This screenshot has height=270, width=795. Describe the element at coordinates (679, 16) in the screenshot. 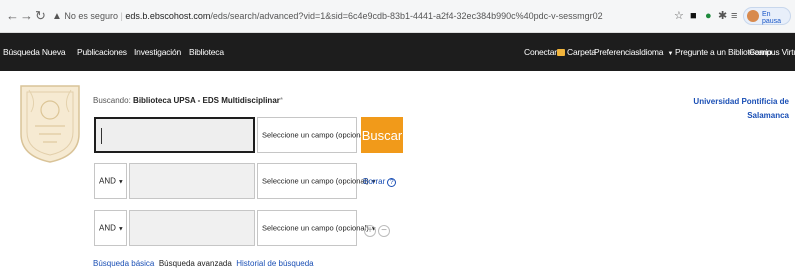

I see `star-icon: ☆` at that location.